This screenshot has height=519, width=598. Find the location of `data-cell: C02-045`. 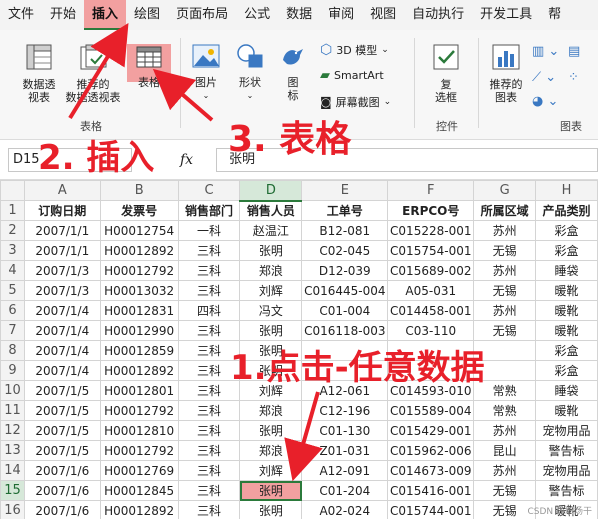

data-cell: C02-045 is located at coordinates (345, 250).